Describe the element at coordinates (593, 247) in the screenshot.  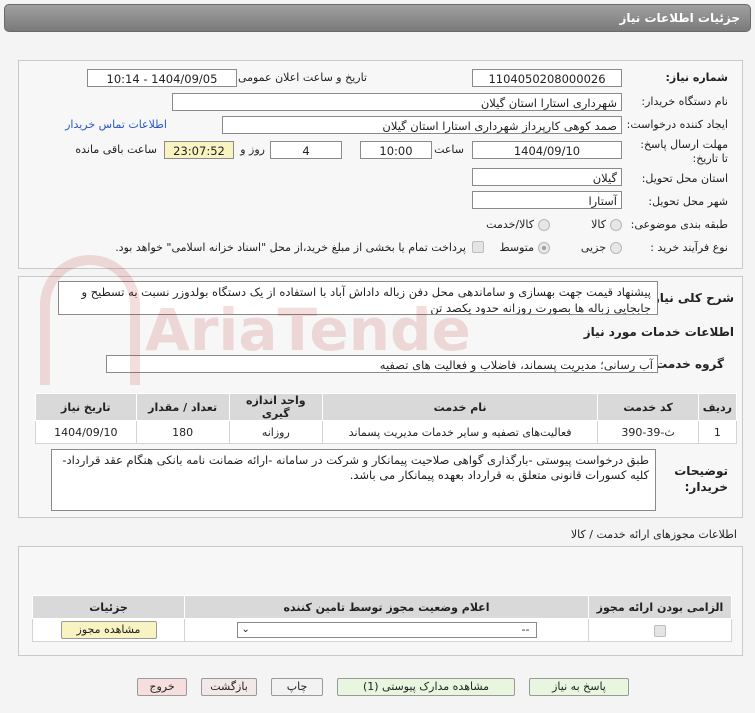
I see `process-option-minor: جزیی` at that location.